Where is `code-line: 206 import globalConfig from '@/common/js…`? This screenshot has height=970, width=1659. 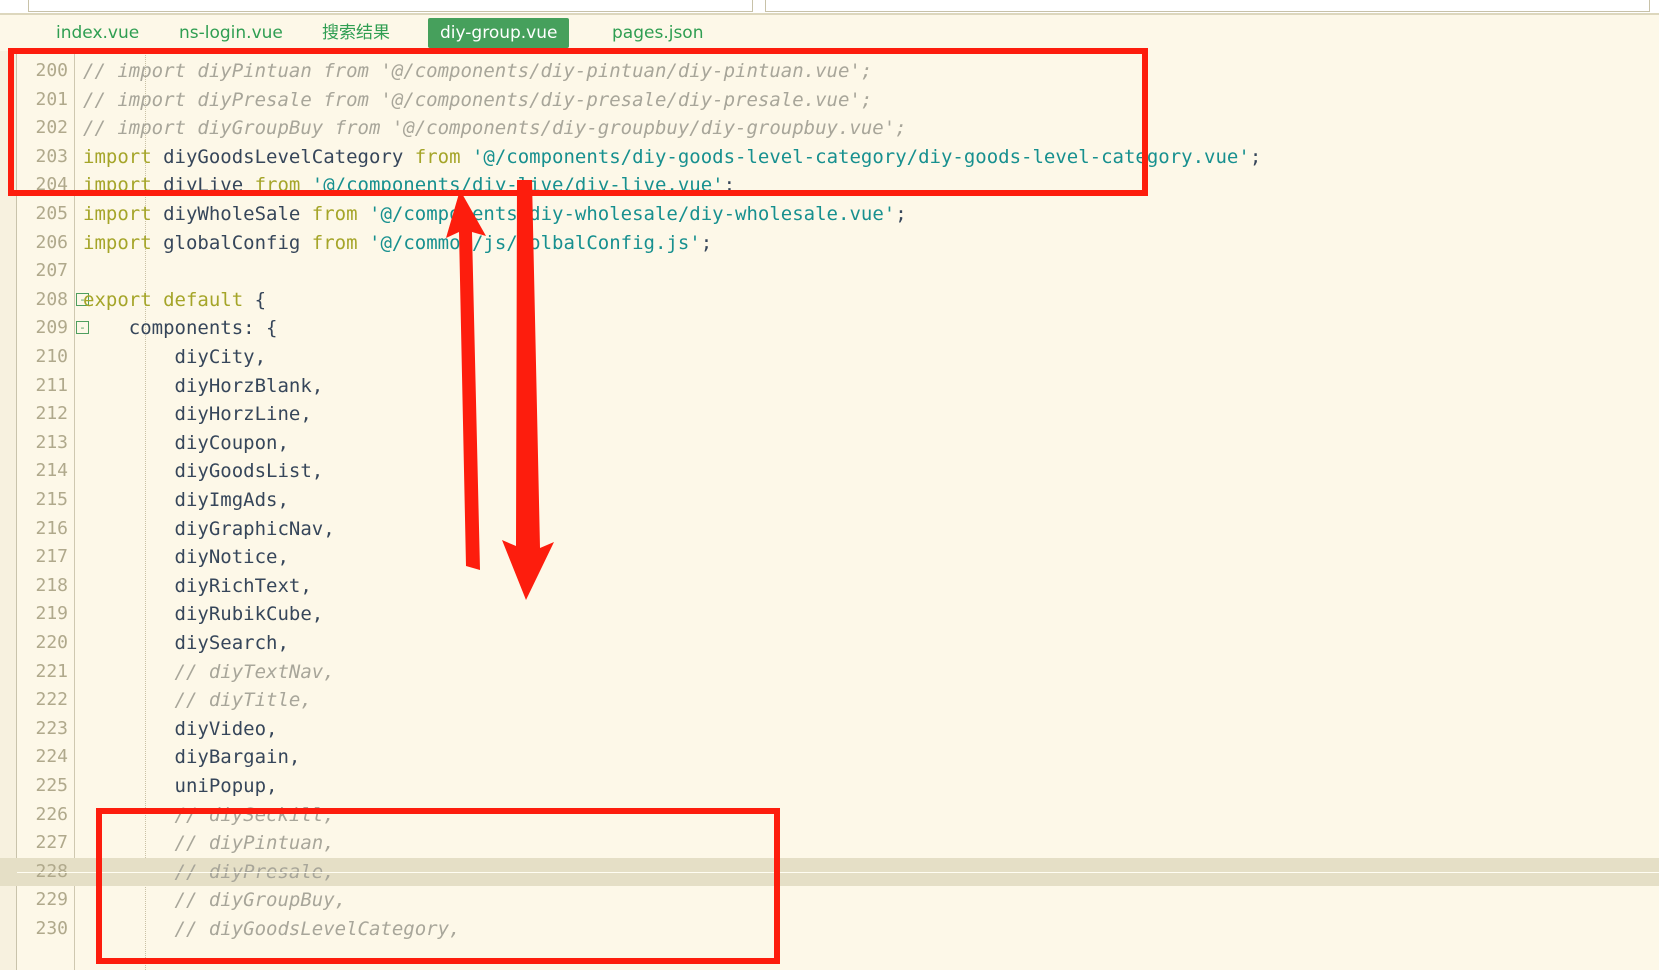
code-line: 206 import globalConfig from '@/common/js… is located at coordinates (829, 243).